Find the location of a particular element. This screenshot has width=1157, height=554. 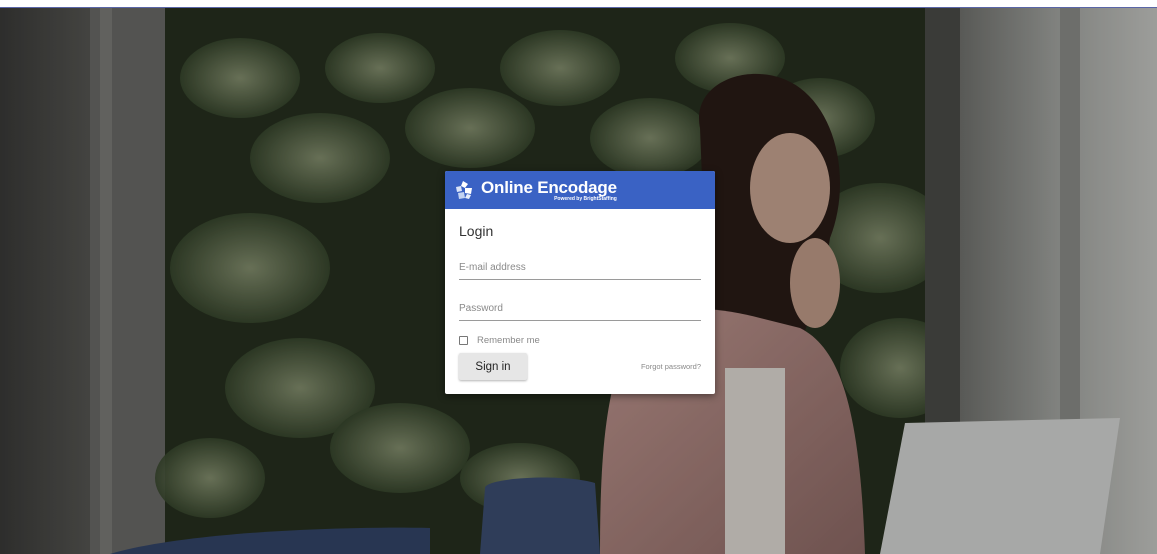

sign-in-button: Sign in is located at coordinates (493, 366).